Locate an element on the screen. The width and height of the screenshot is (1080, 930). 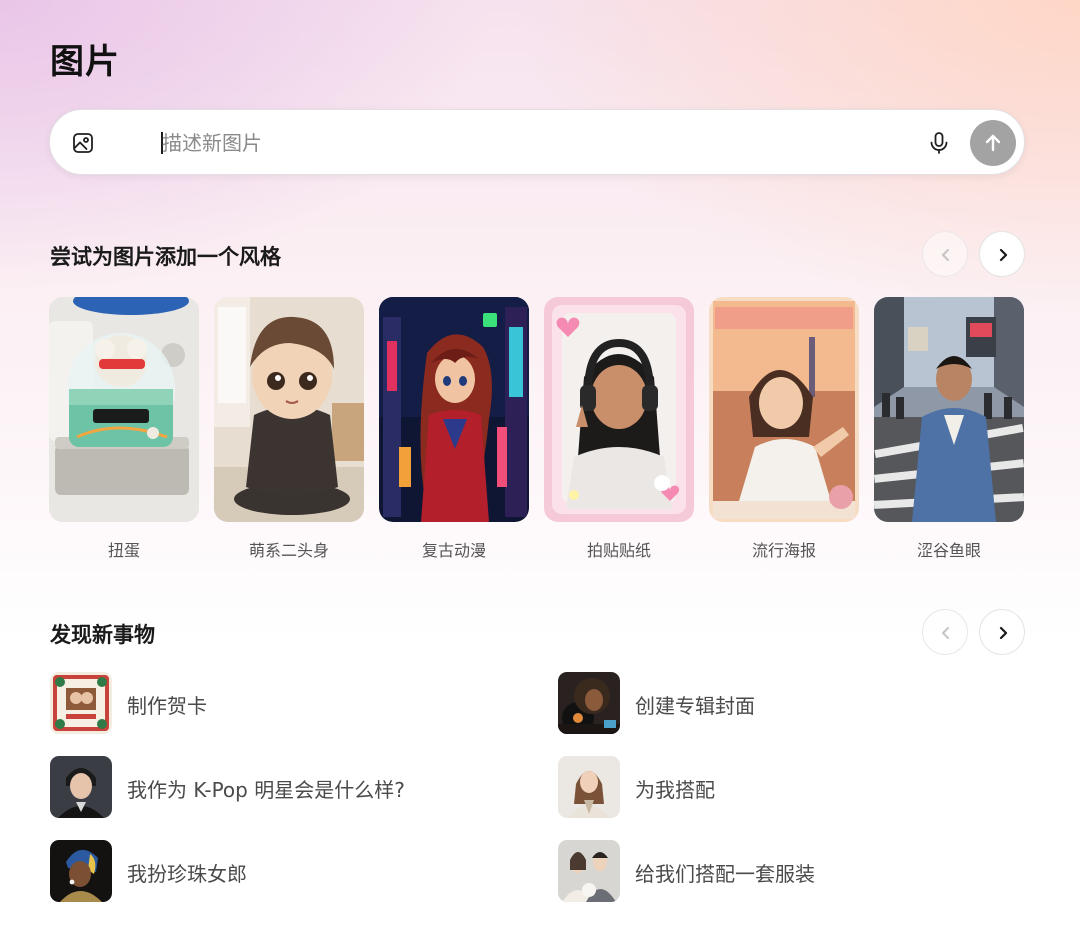
send-button is located at coordinates (993, 143).